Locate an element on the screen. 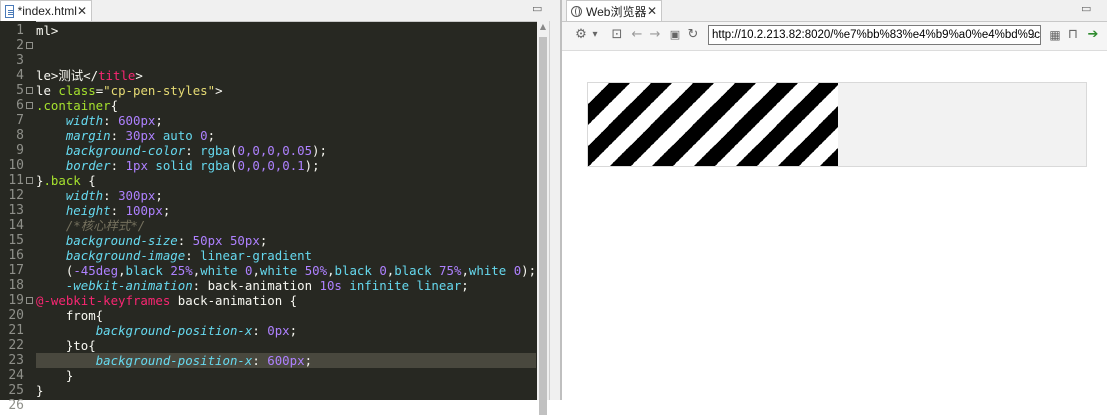 The height and width of the screenshot is (415, 1107). line-number: 6 is located at coordinates (20, 105).